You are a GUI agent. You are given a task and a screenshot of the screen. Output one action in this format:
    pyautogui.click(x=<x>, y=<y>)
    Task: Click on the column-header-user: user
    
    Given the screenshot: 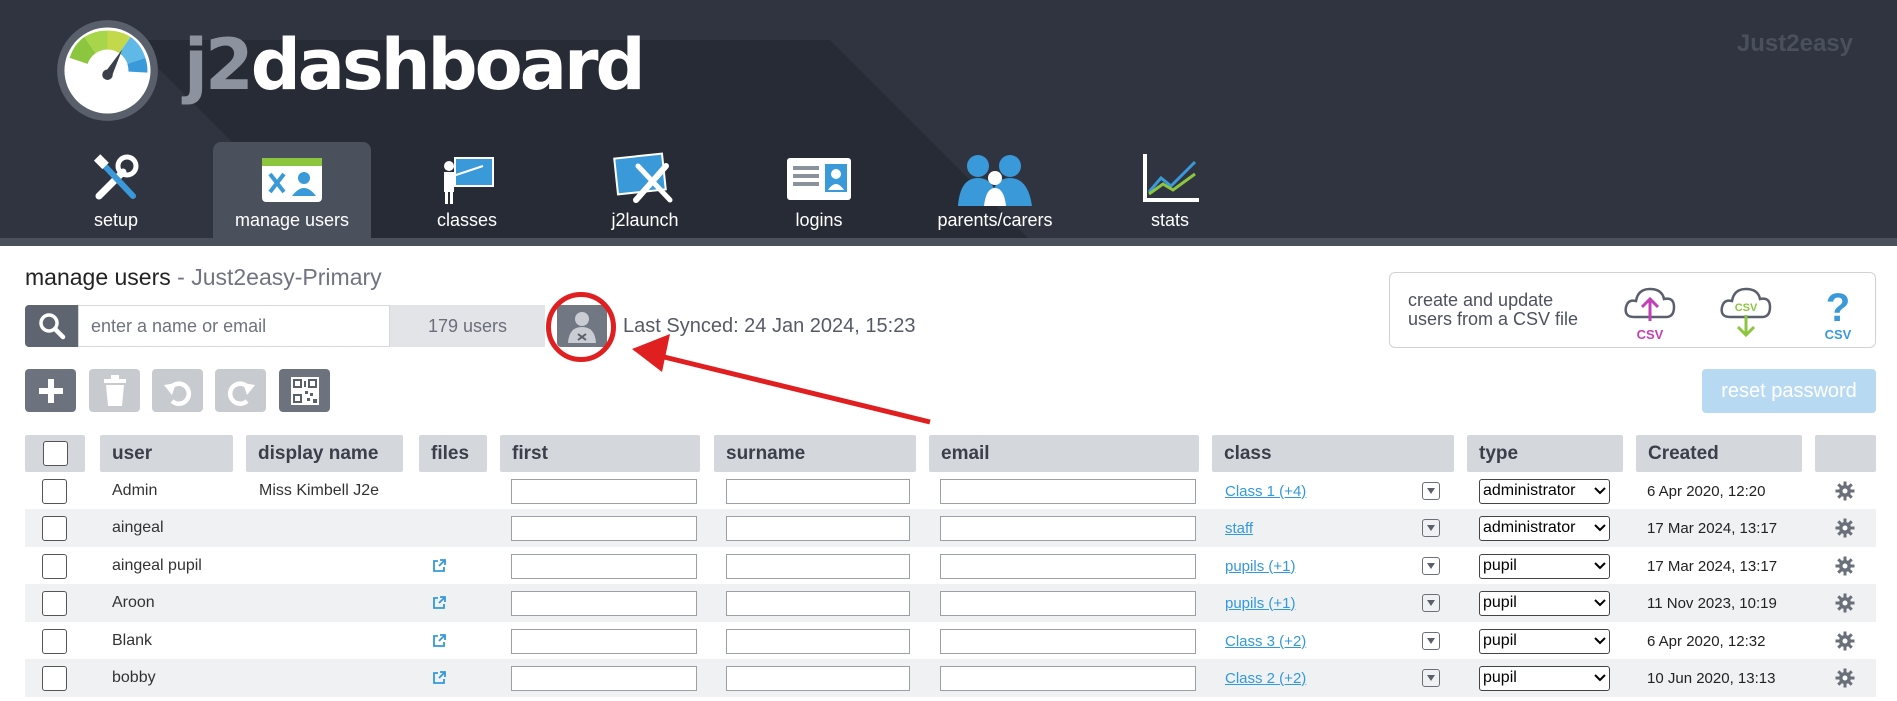 What is the action you would take?
    pyautogui.click(x=166, y=453)
    